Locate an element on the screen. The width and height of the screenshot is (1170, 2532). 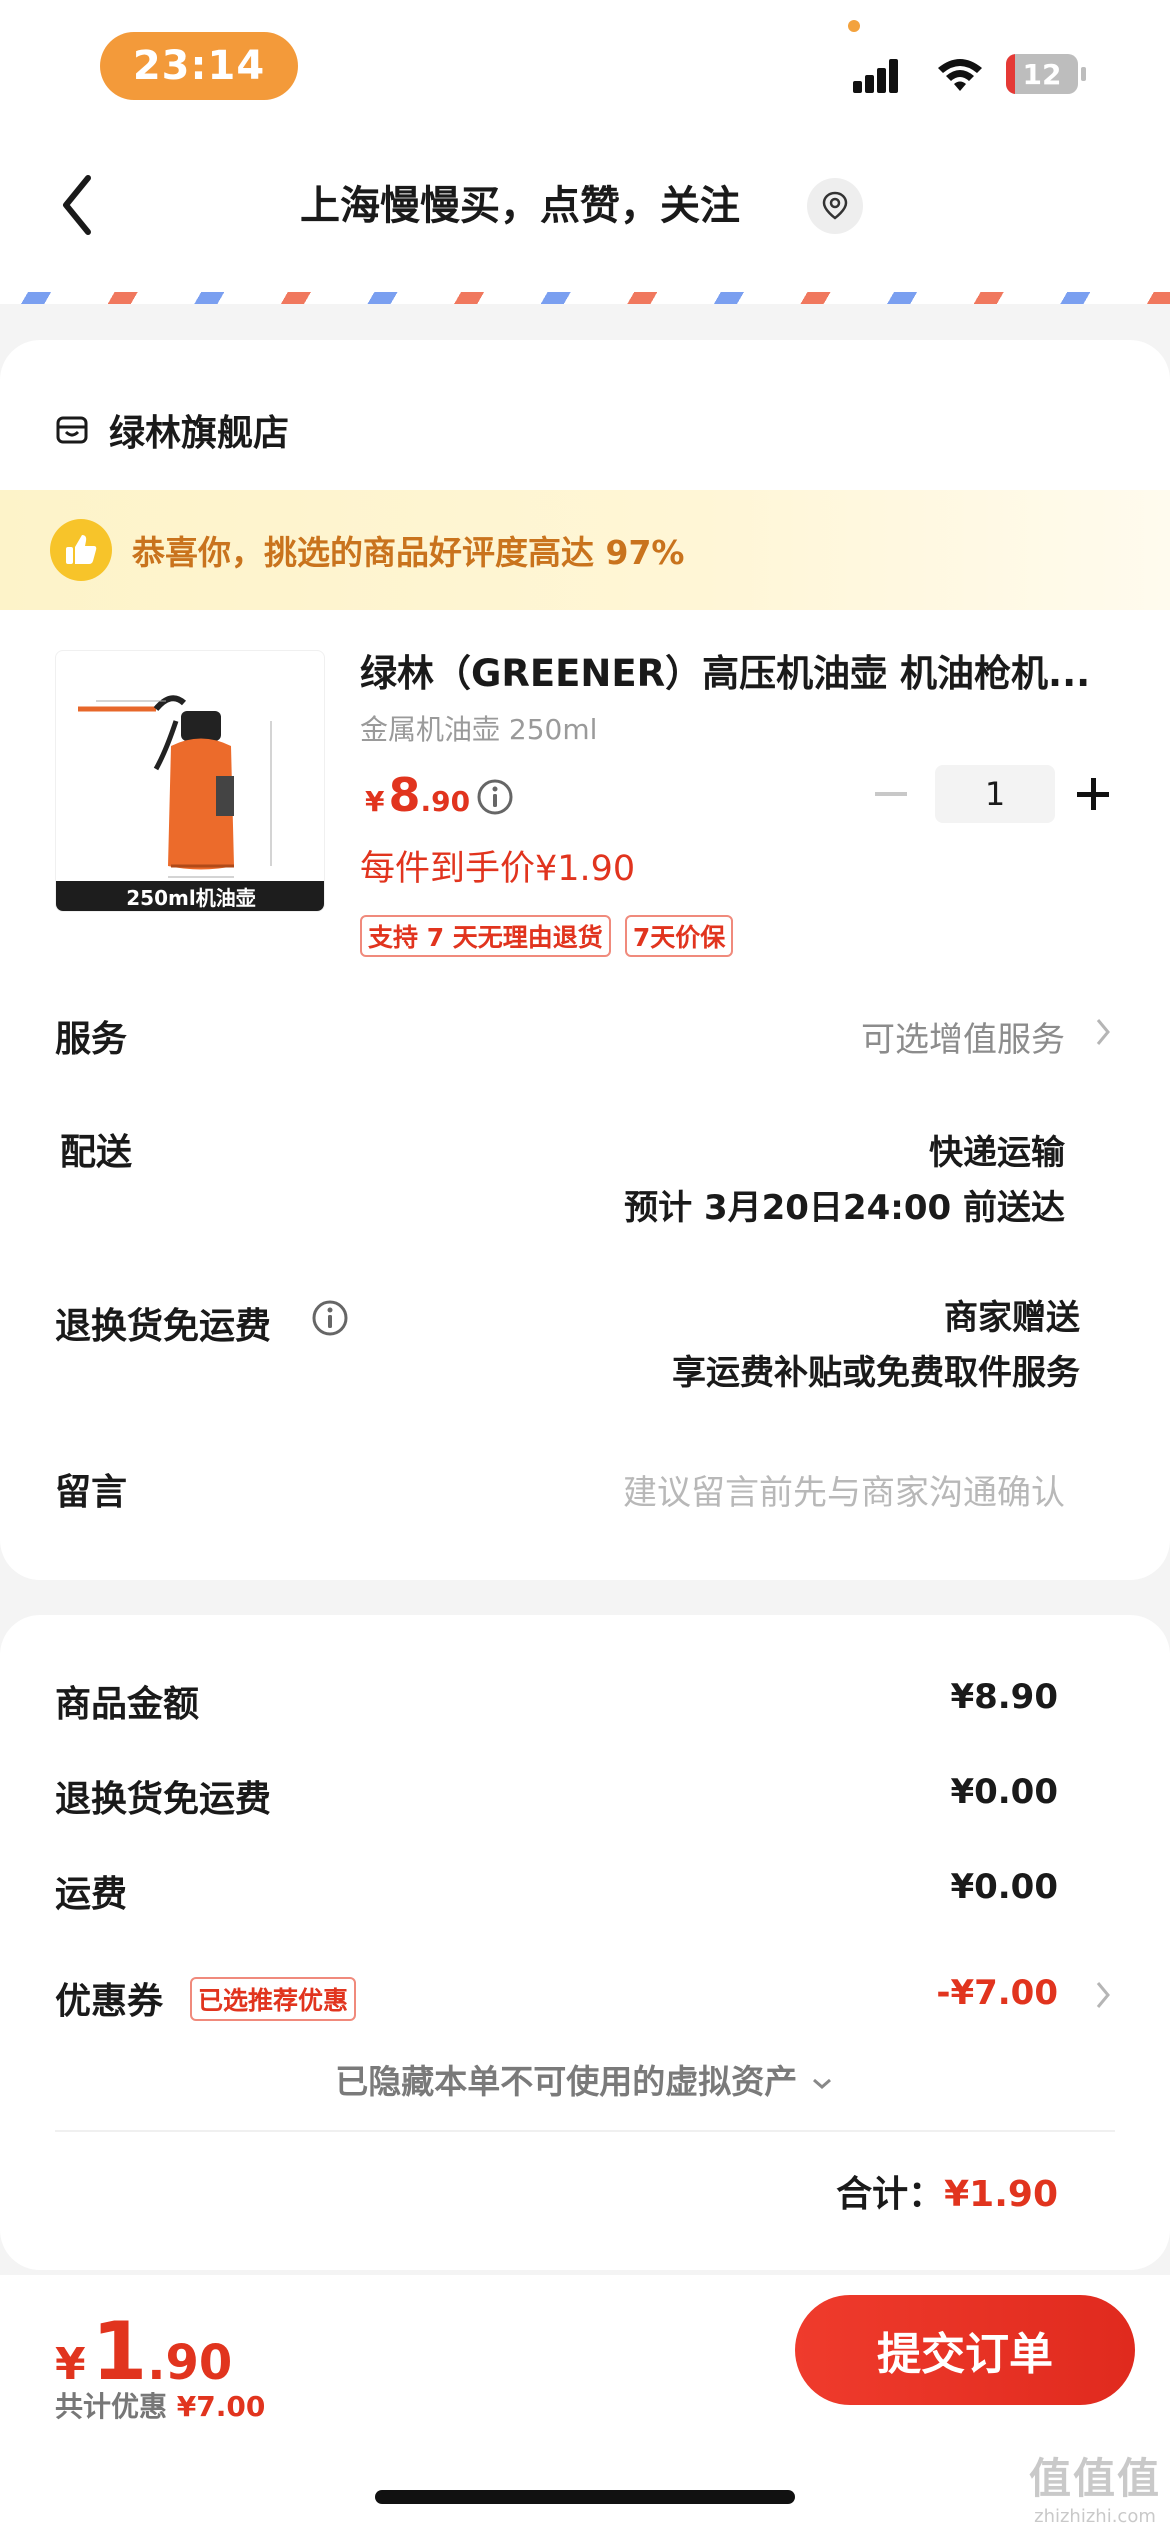
watermark-logo: 值值值 is located at coordinates (1094, 2478).